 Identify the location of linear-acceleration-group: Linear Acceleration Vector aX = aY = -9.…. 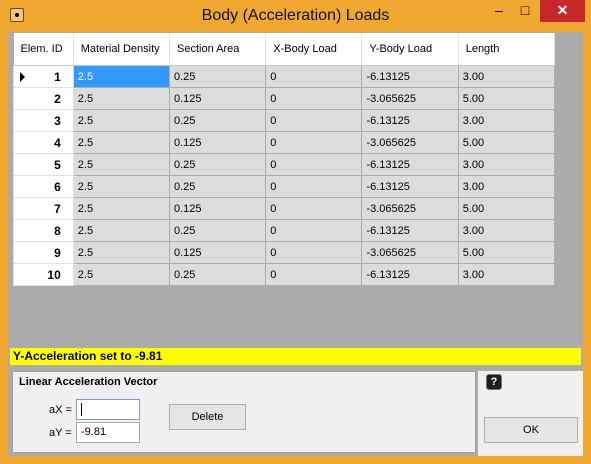
(244, 412).